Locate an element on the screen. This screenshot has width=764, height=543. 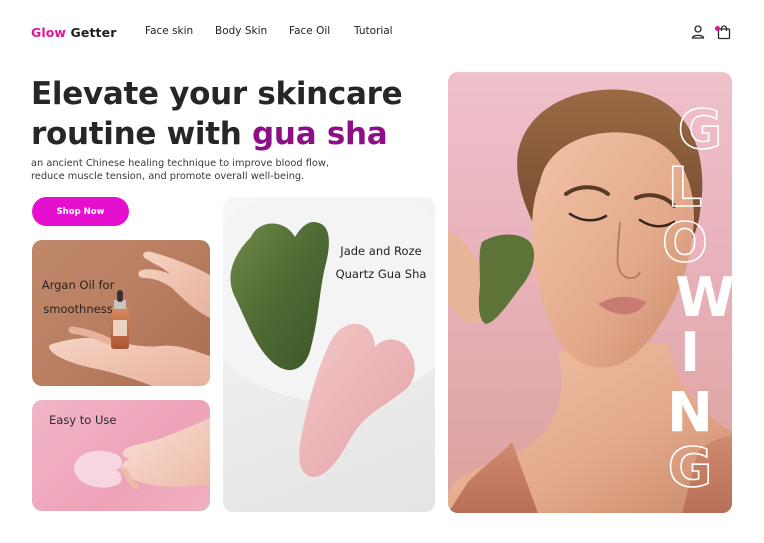
user-icon is located at coordinates (698, 32).